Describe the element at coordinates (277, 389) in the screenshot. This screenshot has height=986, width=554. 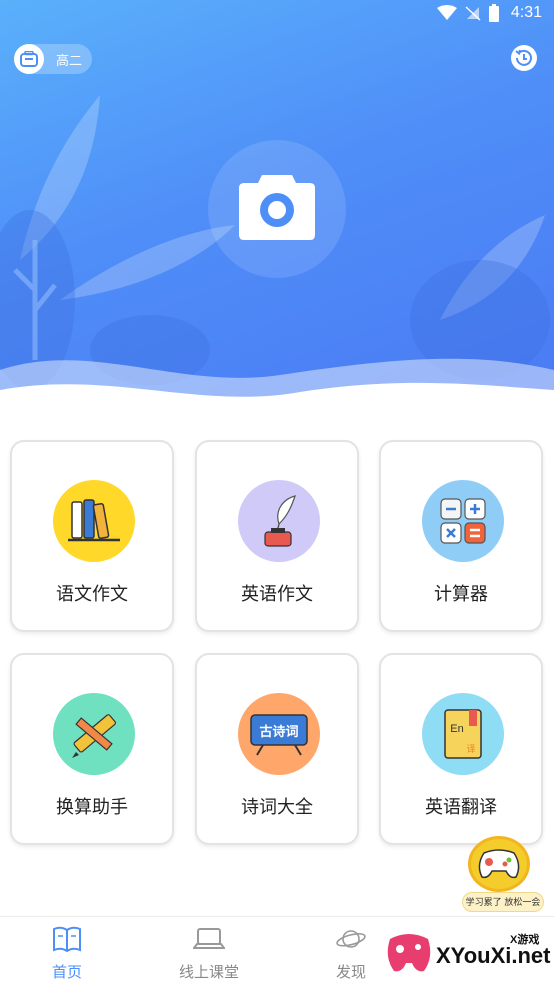
I see `wave-divider` at that location.